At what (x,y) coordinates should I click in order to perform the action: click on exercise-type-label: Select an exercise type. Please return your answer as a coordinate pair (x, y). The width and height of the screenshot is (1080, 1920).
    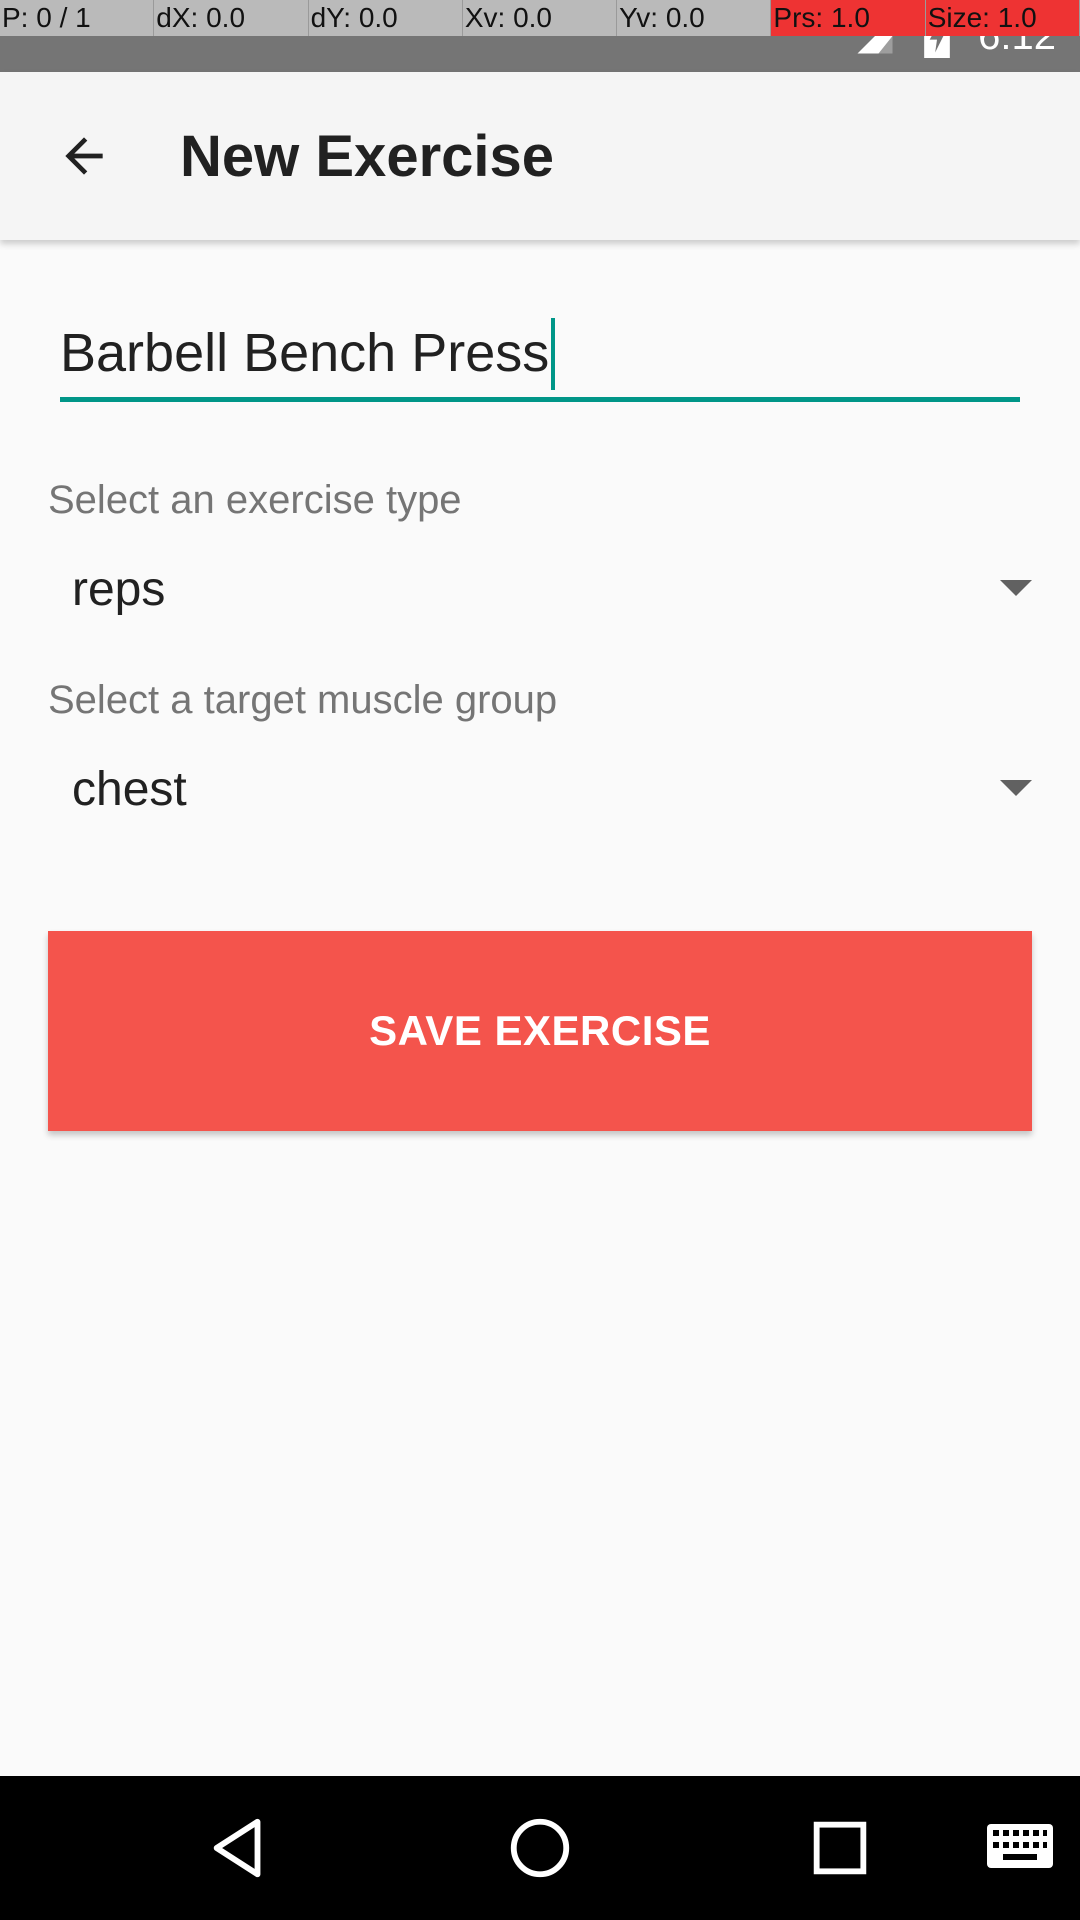
    Looking at the image, I should click on (255, 500).